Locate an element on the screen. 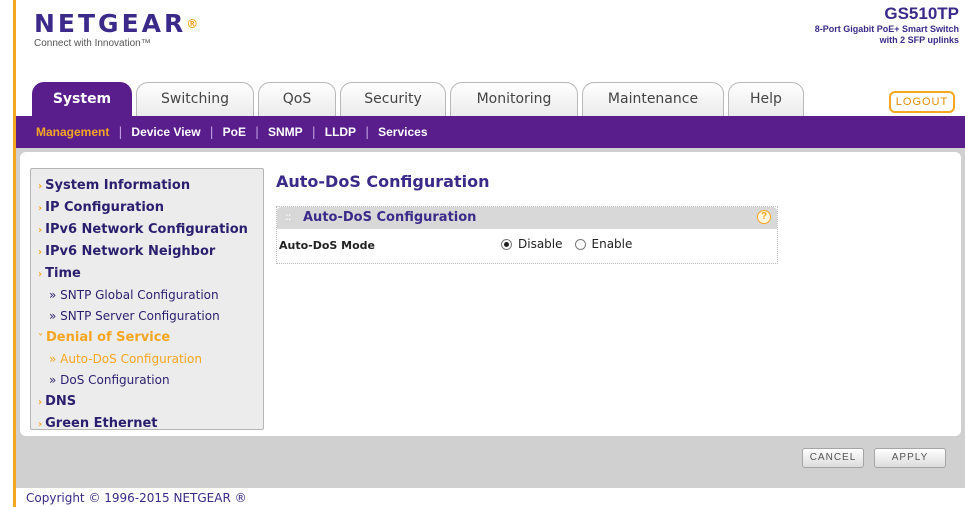  left-accent-strip is located at coordinates (8, 253).